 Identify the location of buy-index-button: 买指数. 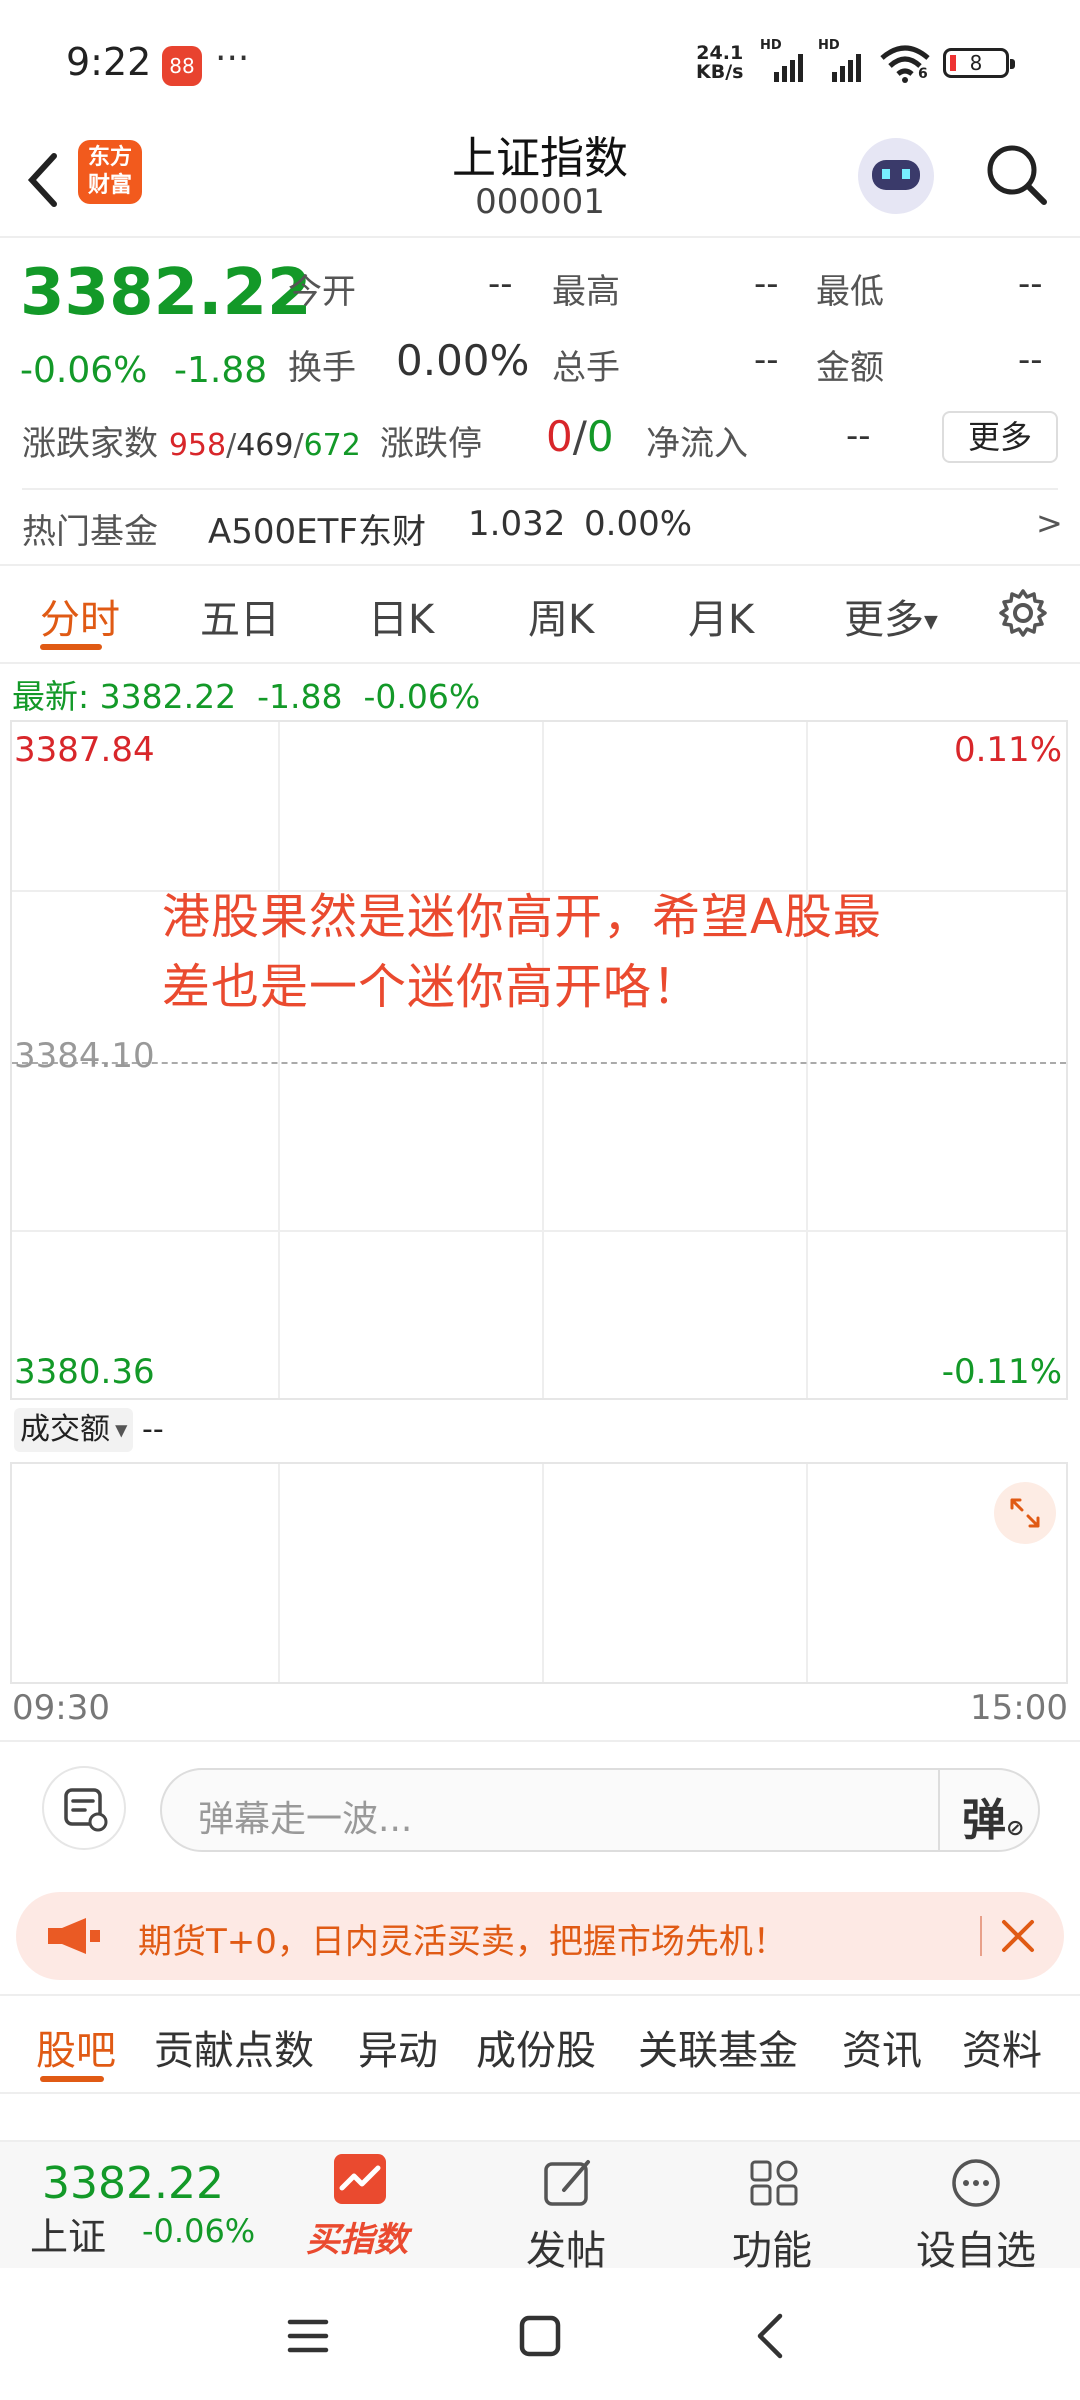
(360, 2207).